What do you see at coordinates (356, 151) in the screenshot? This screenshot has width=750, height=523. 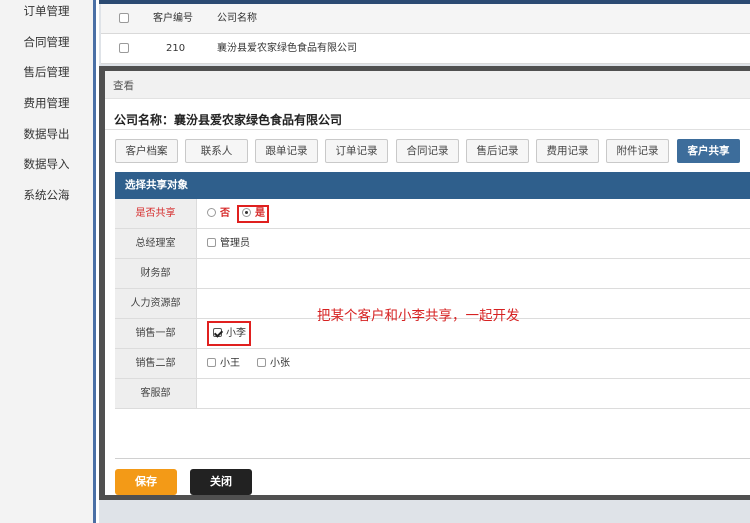 I see `tab-order-records: 订单记录` at bounding box center [356, 151].